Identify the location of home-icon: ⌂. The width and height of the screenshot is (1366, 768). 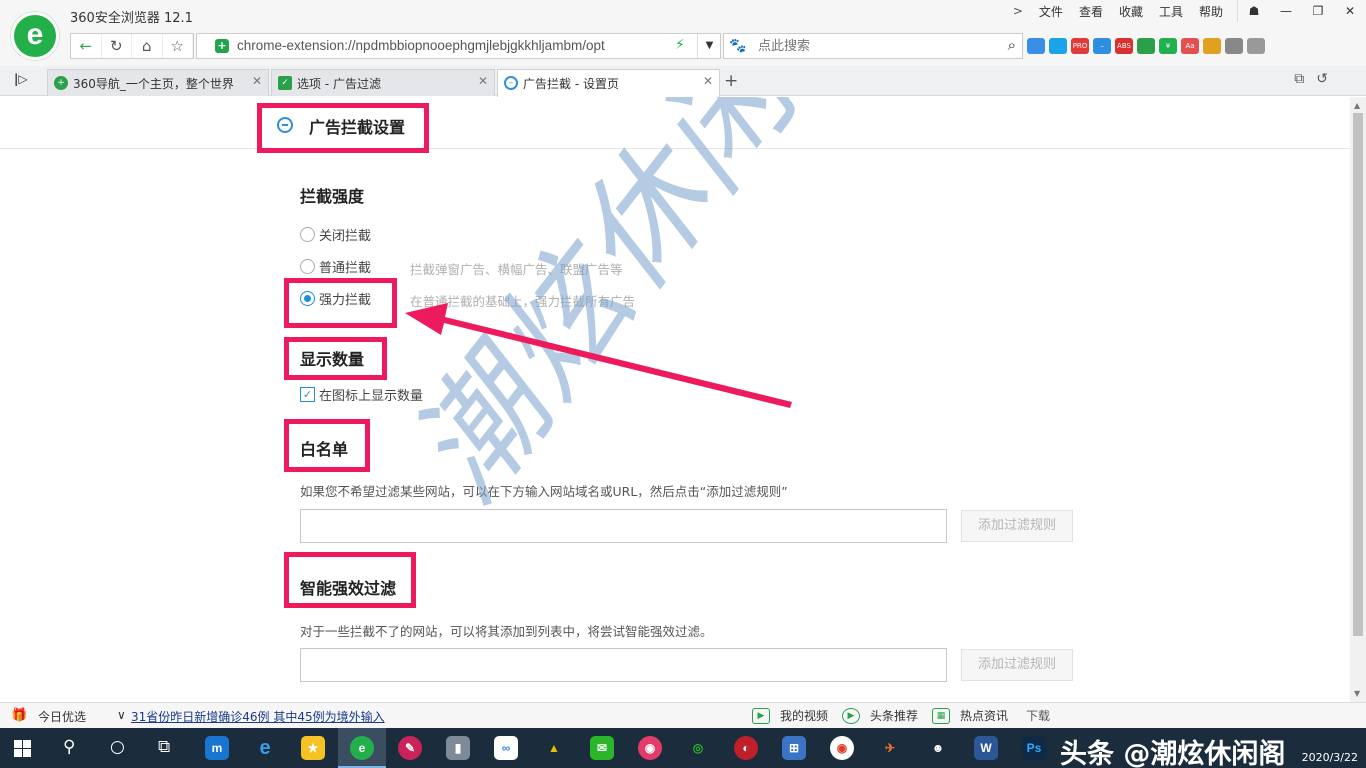
(147, 46).